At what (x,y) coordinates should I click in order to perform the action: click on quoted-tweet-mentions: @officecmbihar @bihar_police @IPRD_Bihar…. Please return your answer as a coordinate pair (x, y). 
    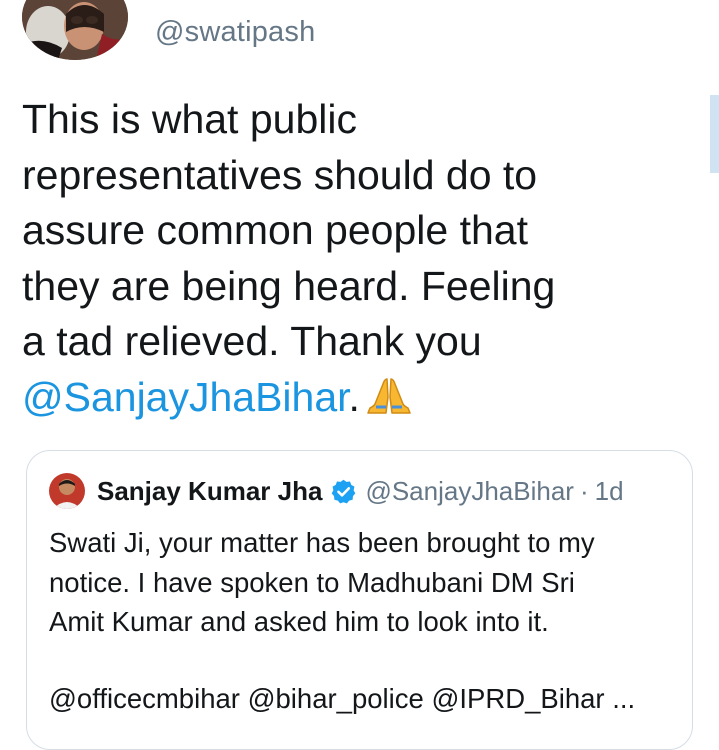
    Looking at the image, I should click on (342, 698).